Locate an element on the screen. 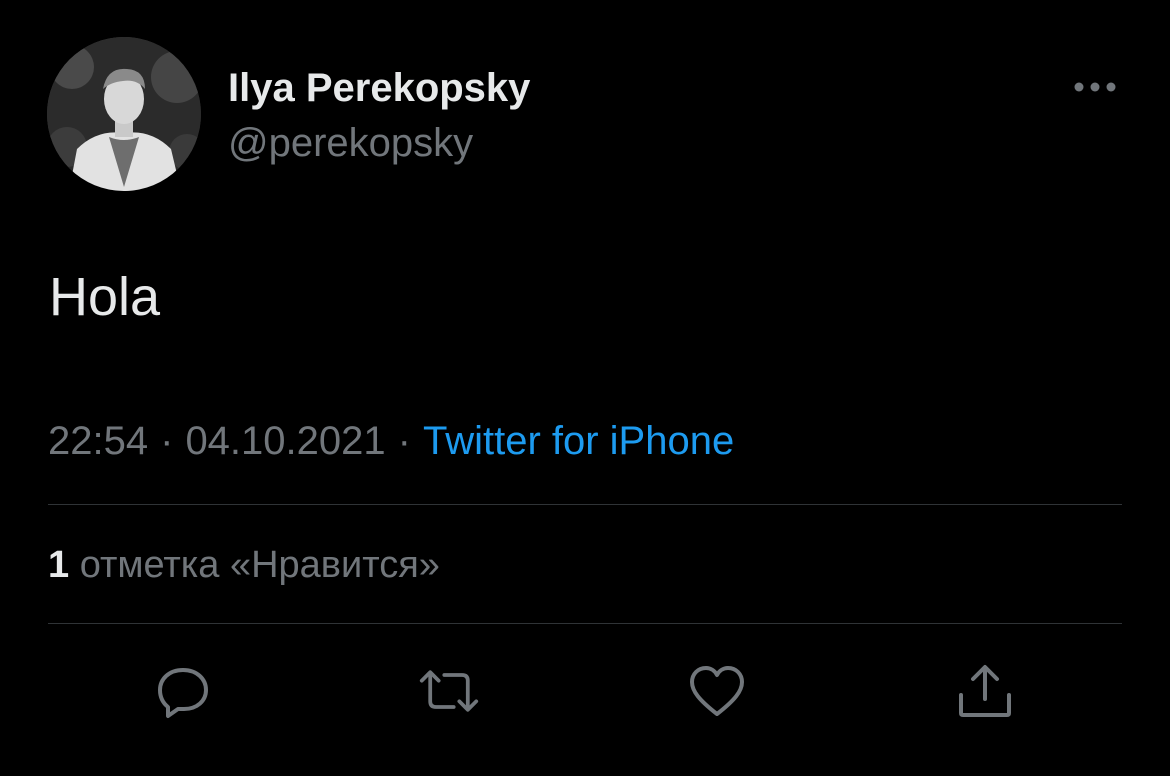 This screenshot has height=776, width=1170. likes-count: 1 is located at coordinates (59, 565).